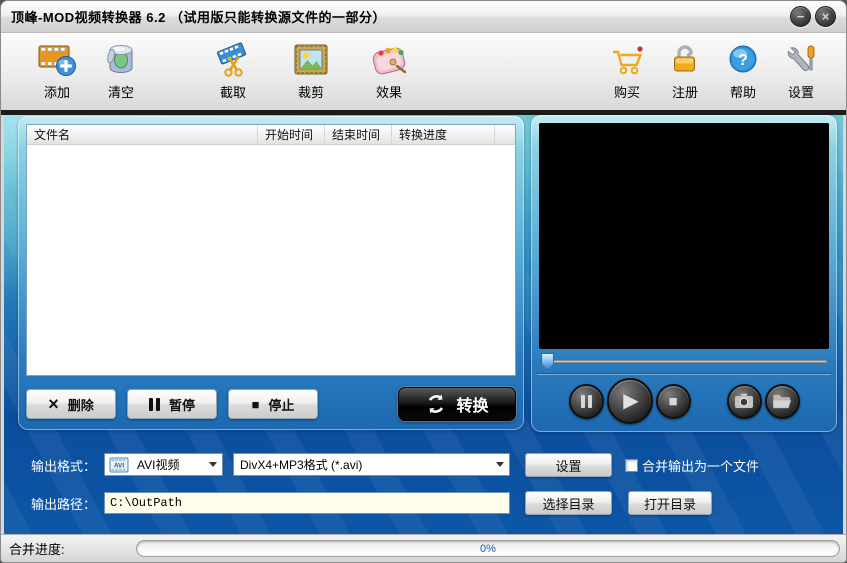 Image resolution: width=847 pixels, height=563 pixels. What do you see at coordinates (389, 60) in the screenshot?
I see `effect-palette-icon` at bounding box center [389, 60].